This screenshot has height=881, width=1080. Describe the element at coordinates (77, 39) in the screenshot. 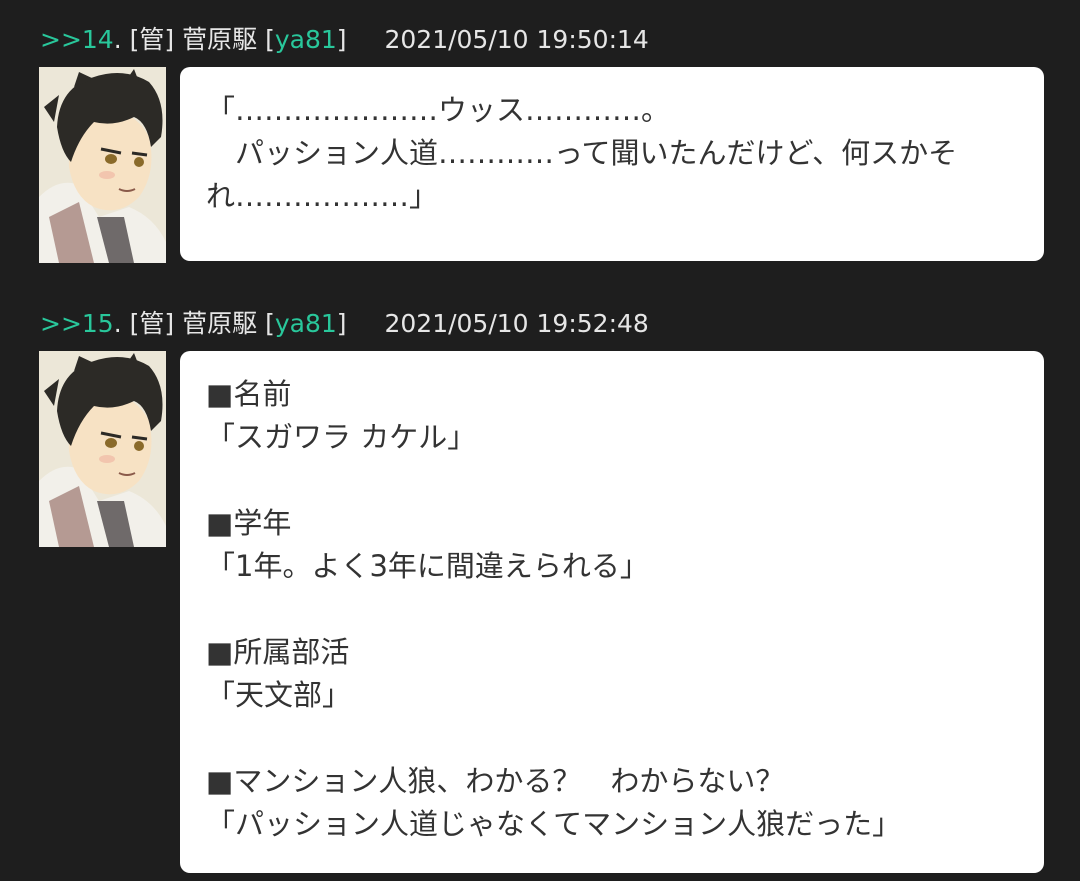

I see `post-anchor-link: >>14` at that location.